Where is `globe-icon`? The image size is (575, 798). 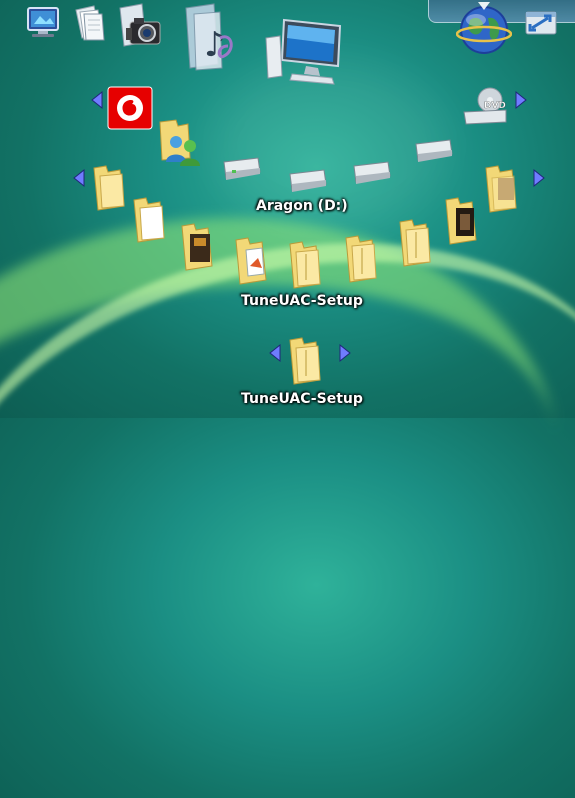
globe-icon is located at coordinates (484, 30).